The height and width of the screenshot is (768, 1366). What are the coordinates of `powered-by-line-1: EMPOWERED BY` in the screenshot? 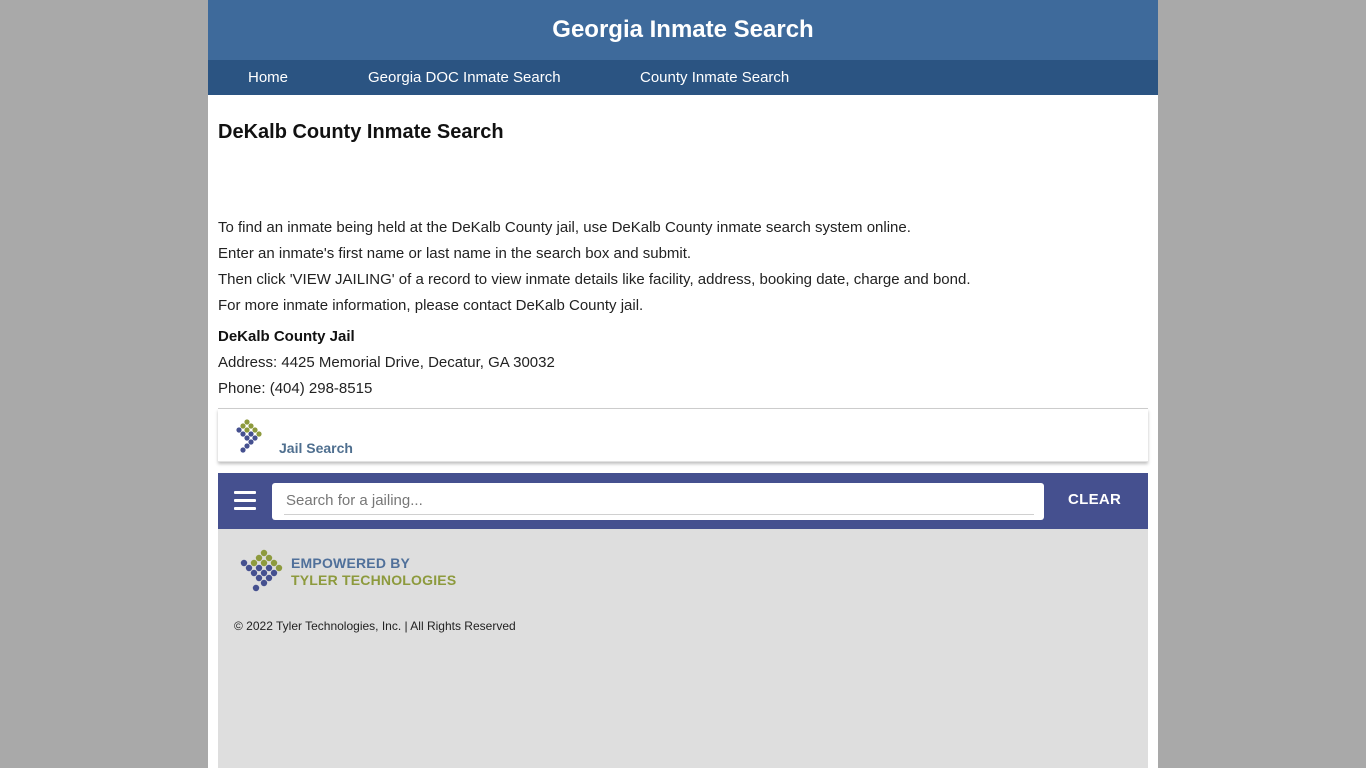 It's located at (351, 563).